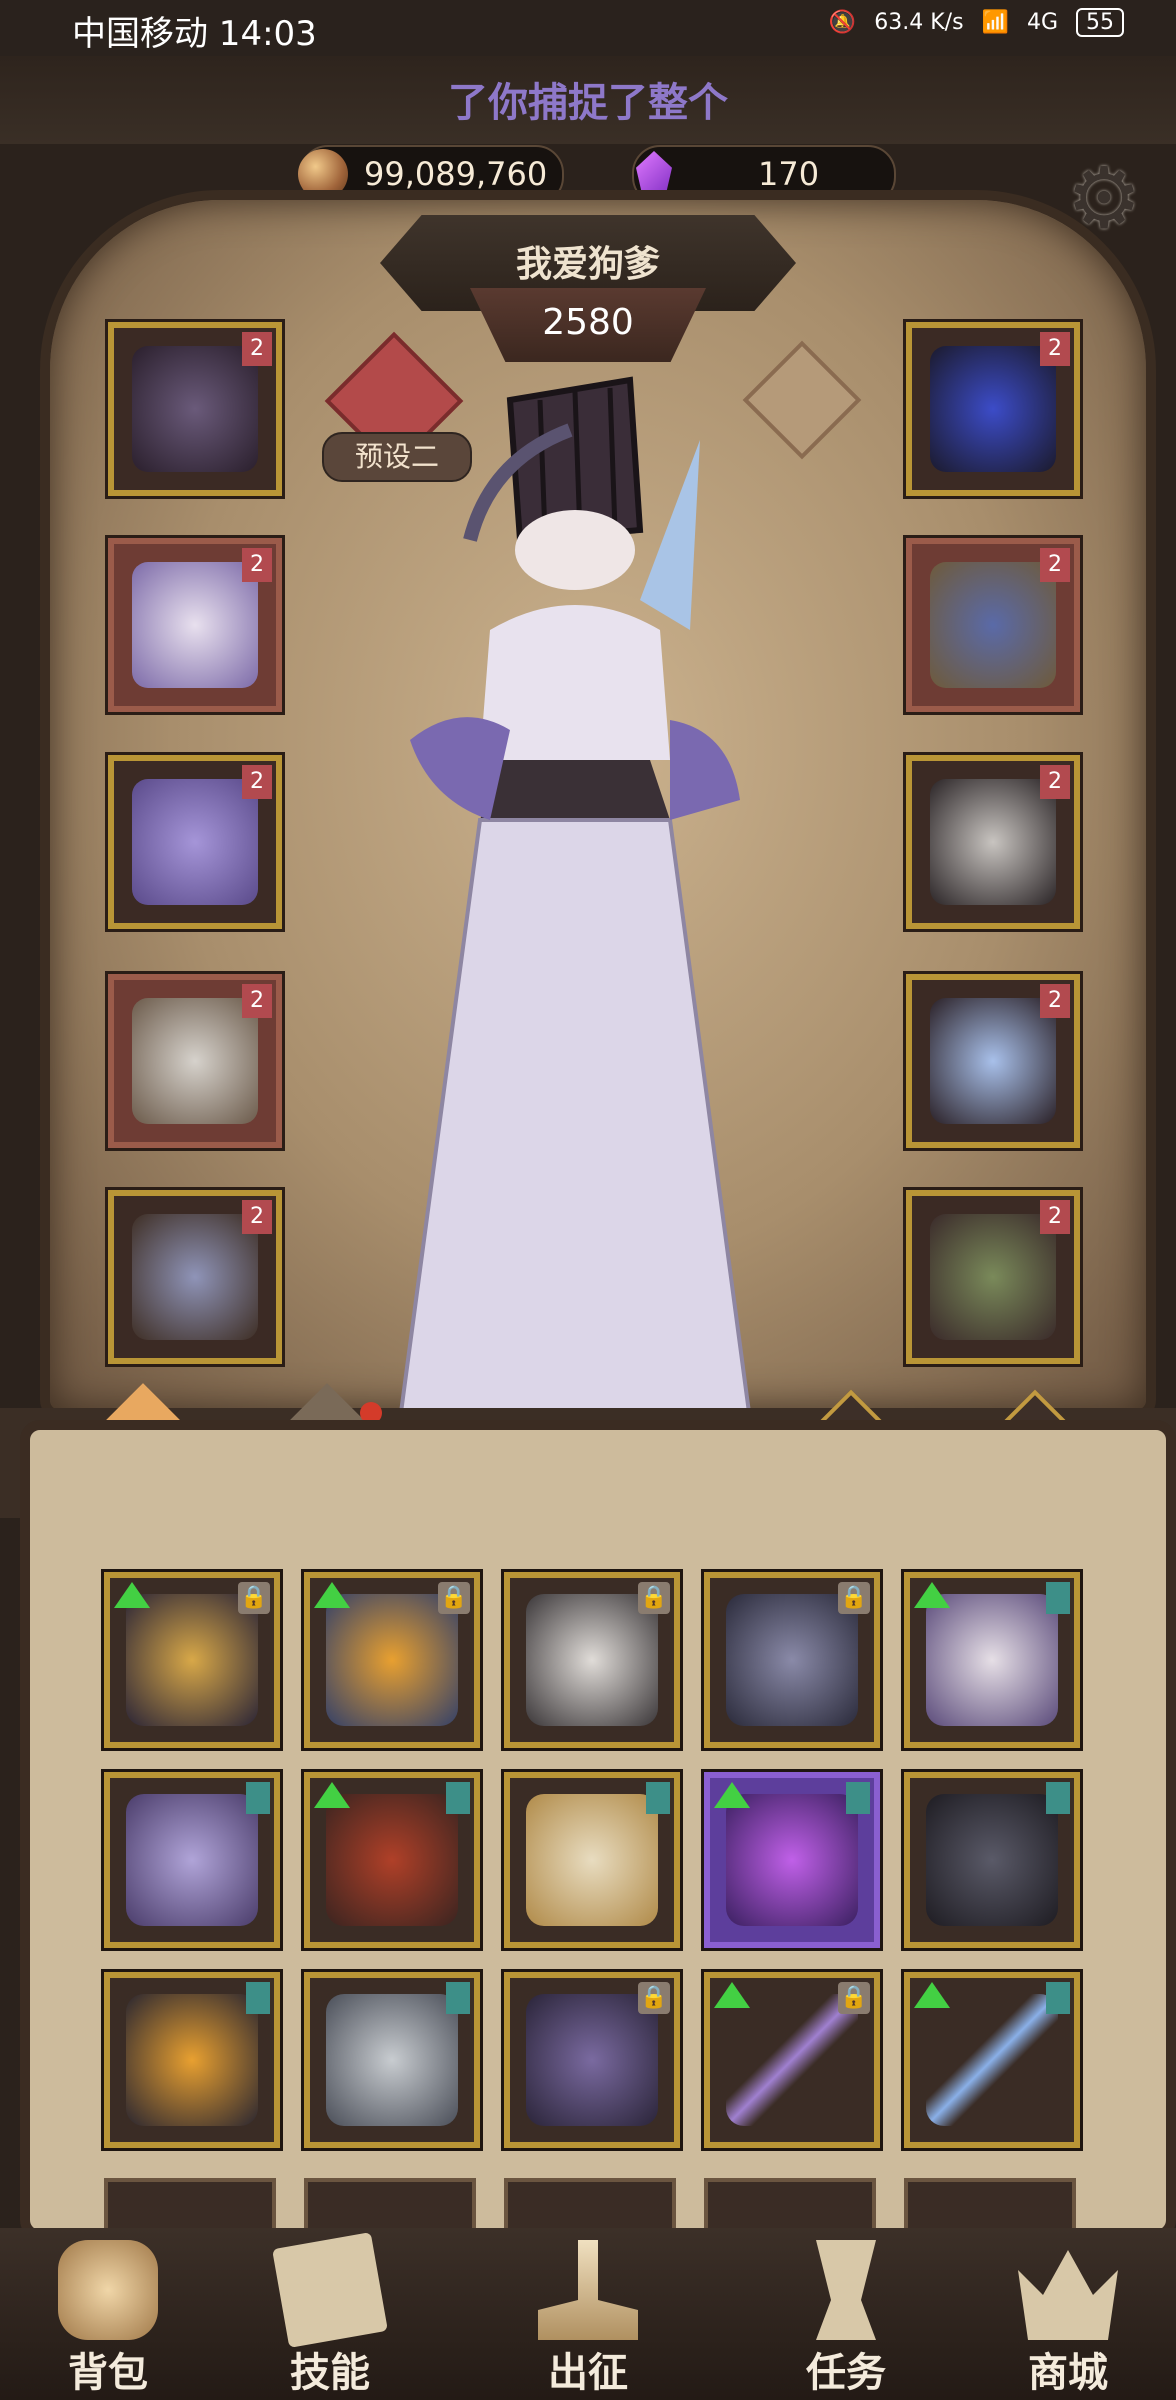 The image size is (1176, 2400). Describe the element at coordinates (397, 457) in the screenshot. I see `preset-label: 预设二` at that location.